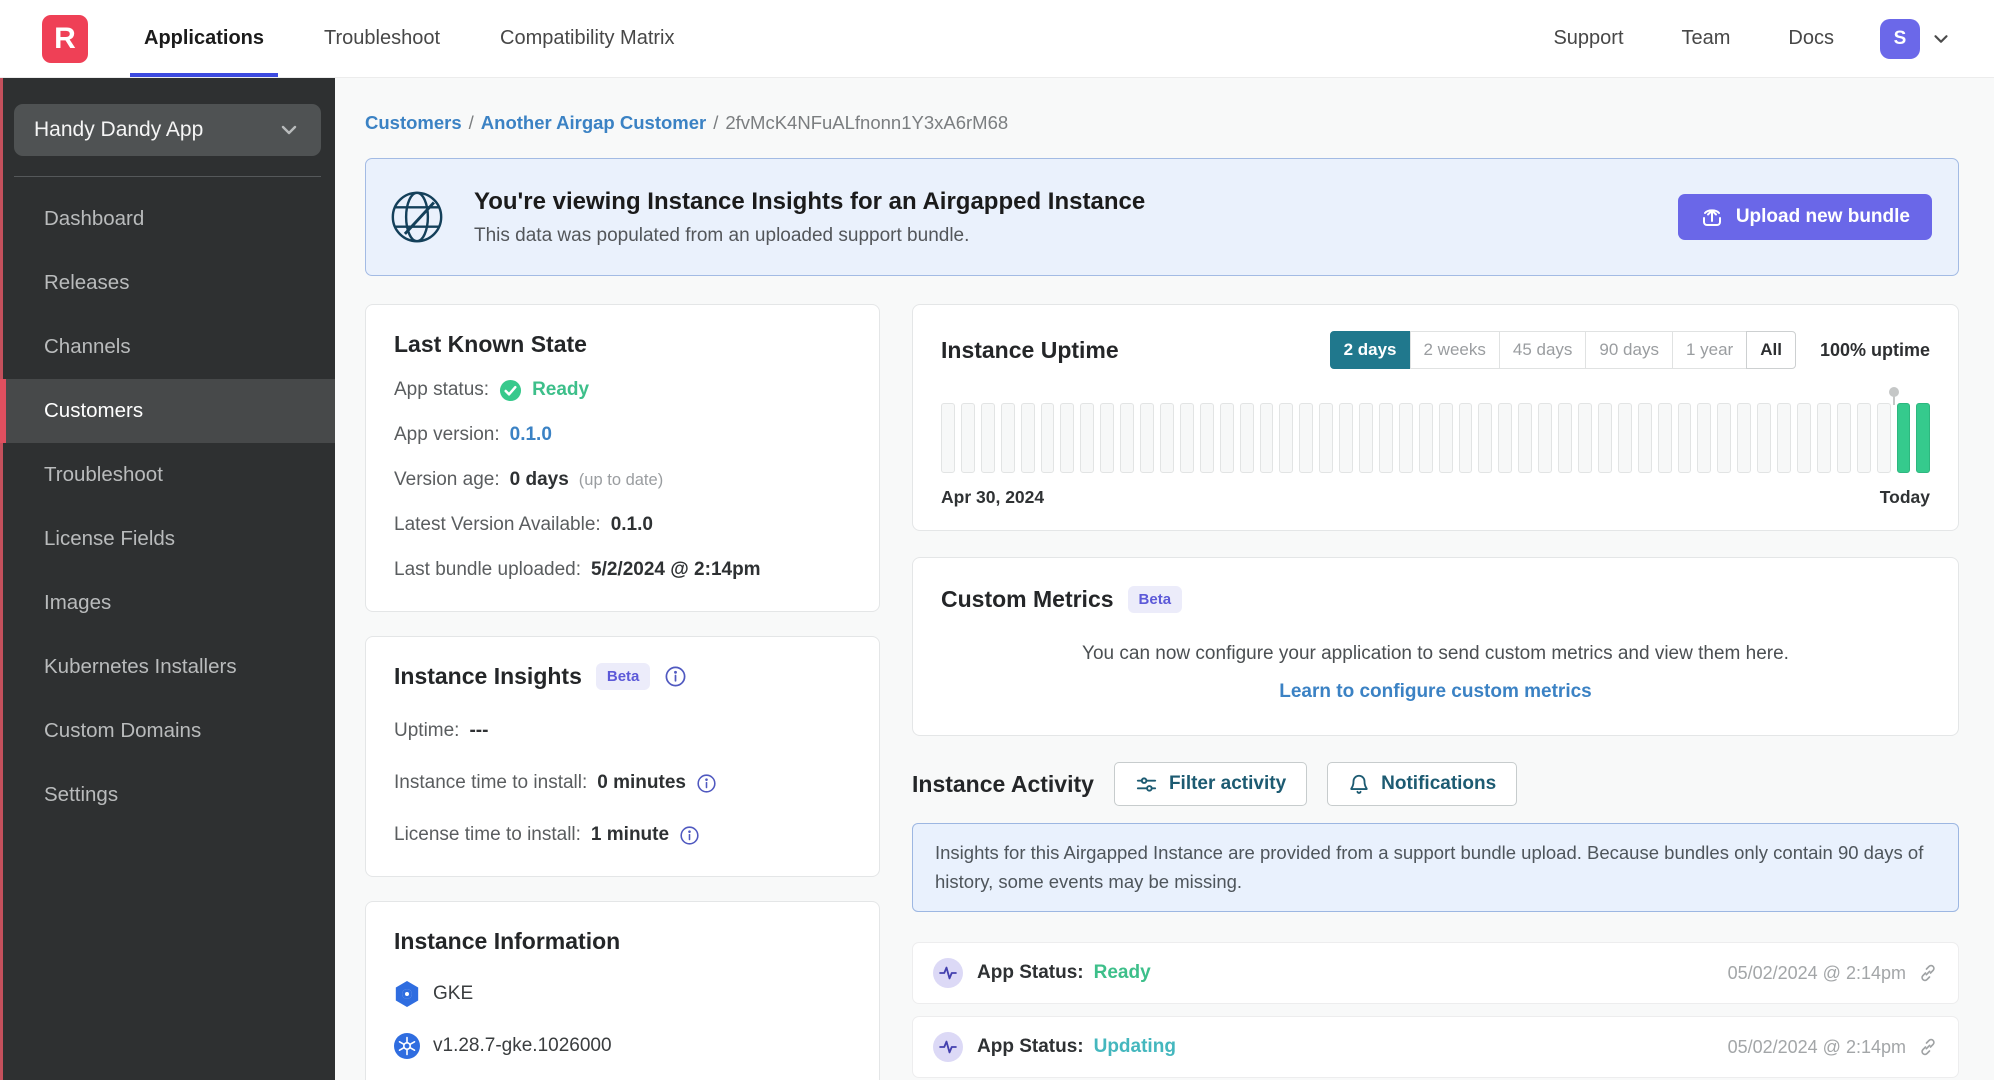  Describe the element at coordinates (204, 38) in the screenshot. I see `nav-item-applications: Applications` at that location.